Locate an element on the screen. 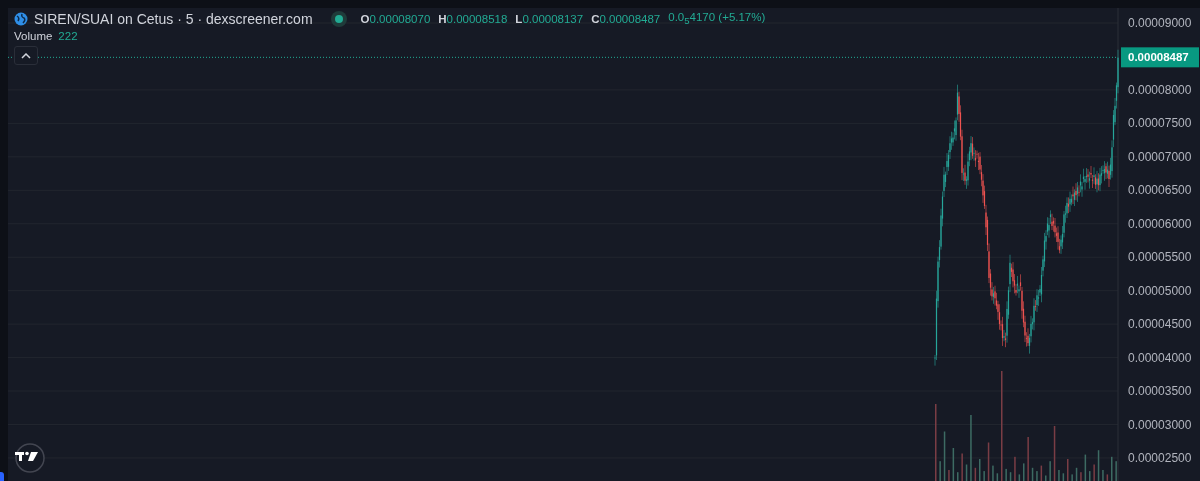  ohlc-key: H is located at coordinates (442, 19).